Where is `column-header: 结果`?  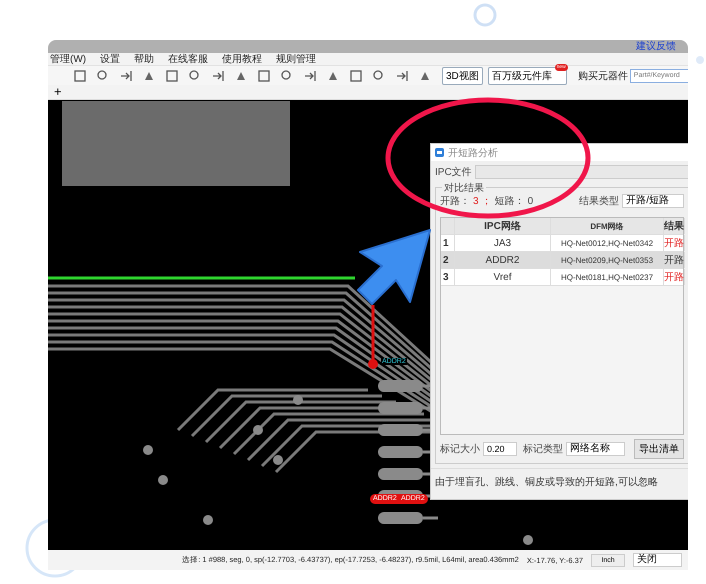
column-header: 结果 is located at coordinates (674, 226).